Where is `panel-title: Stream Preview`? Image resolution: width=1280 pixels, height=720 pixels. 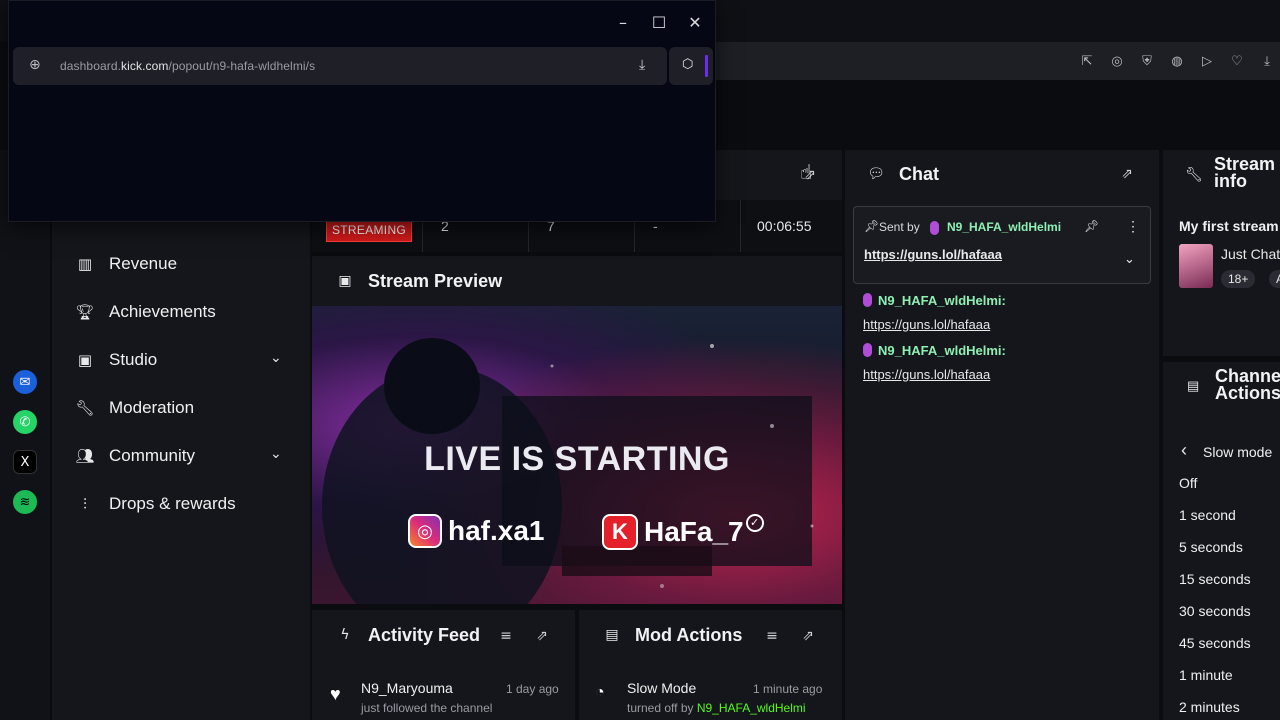
panel-title: Stream Preview is located at coordinates (435, 280).